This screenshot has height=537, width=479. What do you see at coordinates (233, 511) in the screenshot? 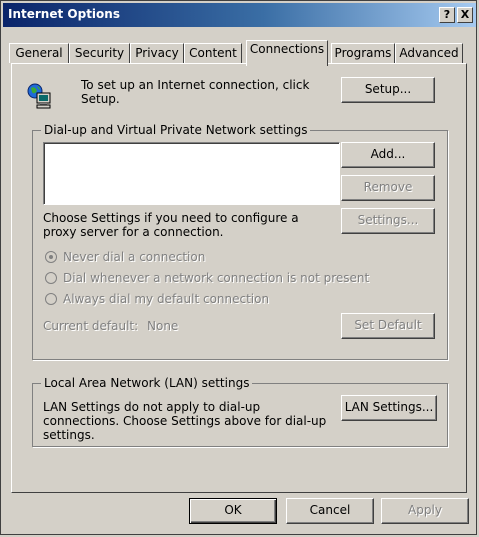
I see `ok-button: OK` at bounding box center [233, 511].